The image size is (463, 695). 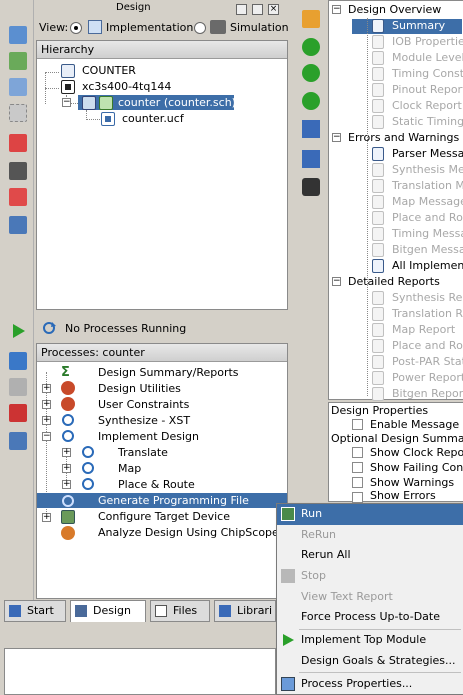 I want to click on implementation-radio, so click(x=76, y=28).